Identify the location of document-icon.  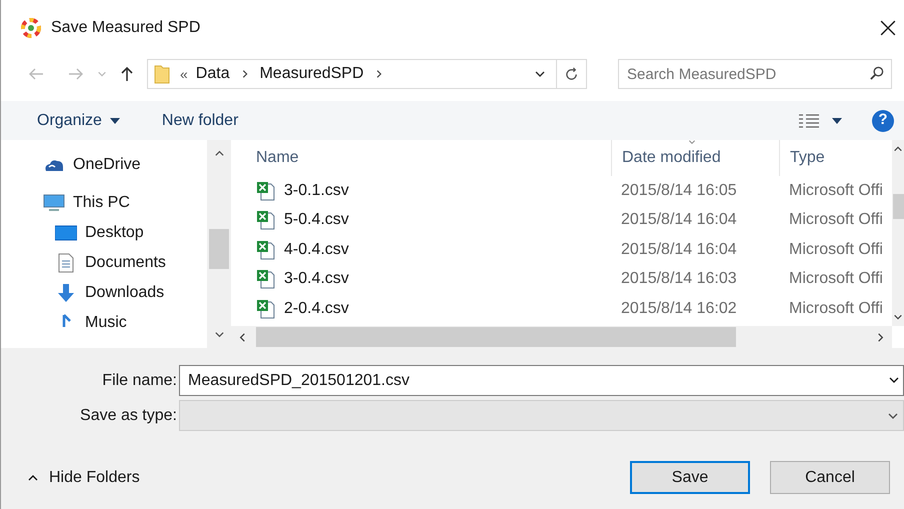
(66, 263).